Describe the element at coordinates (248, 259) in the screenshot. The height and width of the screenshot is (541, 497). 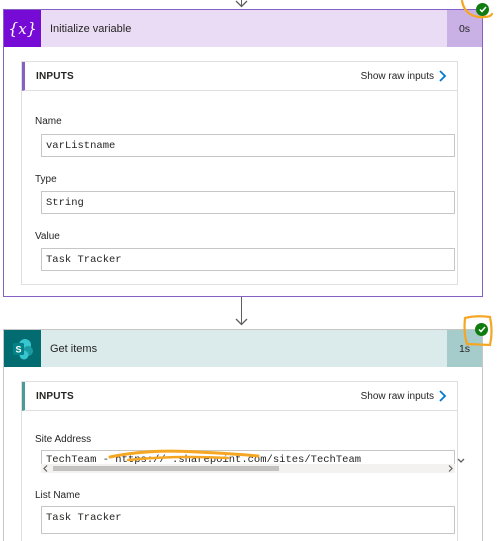
I see `value-field: Task Tracker` at that location.